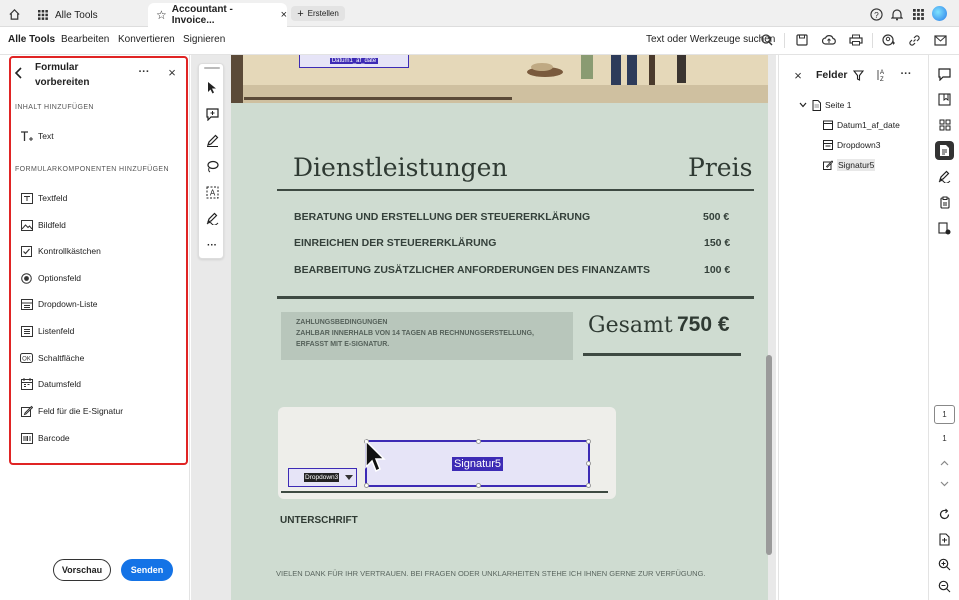  What do you see at coordinates (832, 75) in the screenshot?
I see `fields-title: Felder` at bounding box center [832, 75].